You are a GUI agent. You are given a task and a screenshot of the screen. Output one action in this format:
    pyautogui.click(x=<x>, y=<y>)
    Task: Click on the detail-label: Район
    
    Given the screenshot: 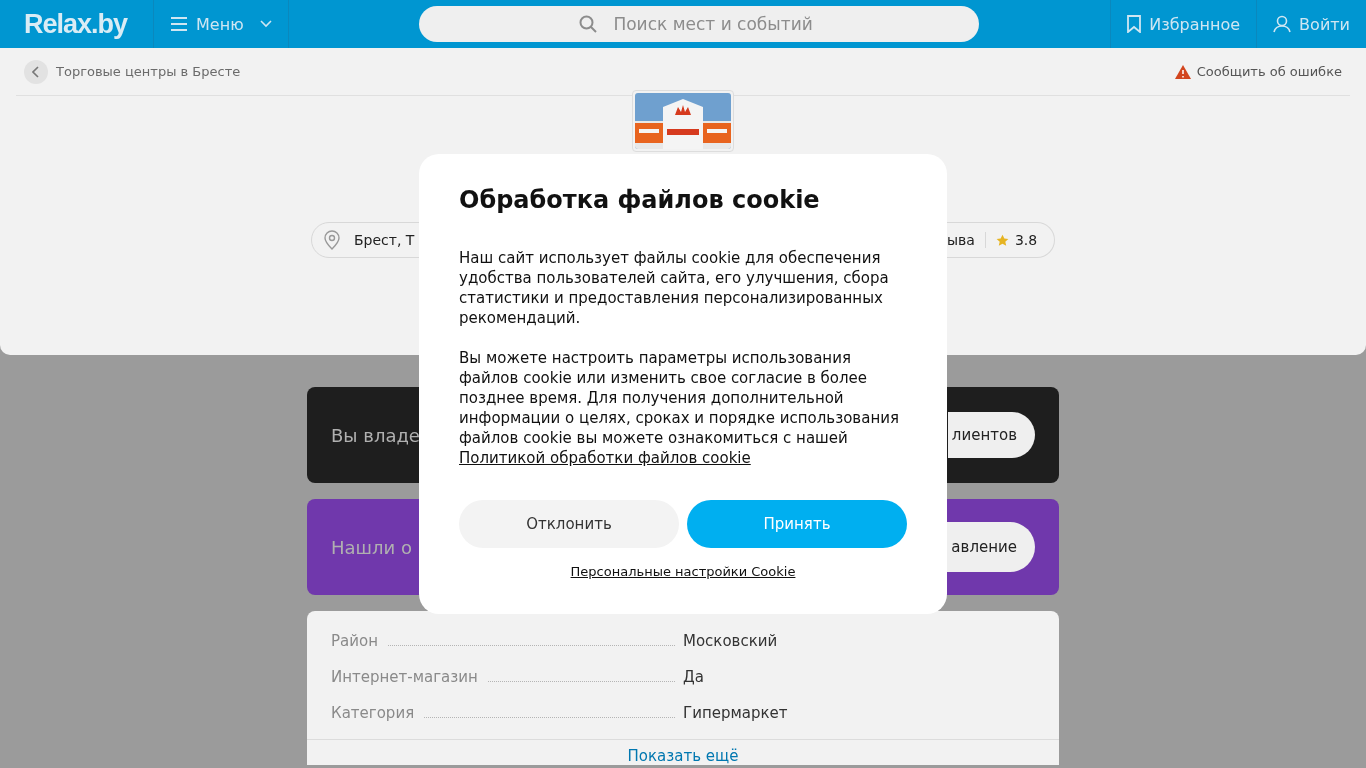 What is the action you would take?
    pyautogui.click(x=354, y=641)
    